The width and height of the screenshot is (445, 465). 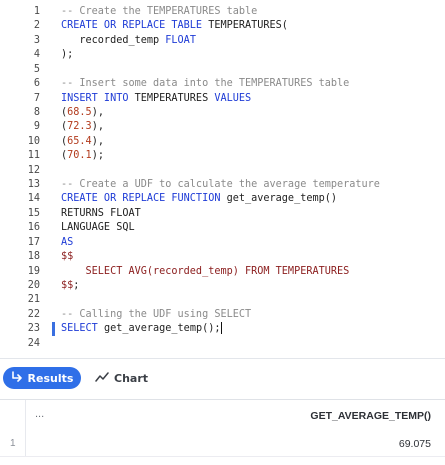 What do you see at coordinates (279, 199) in the screenshot?
I see `code-token: get_average_temp()` at bounding box center [279, 199].